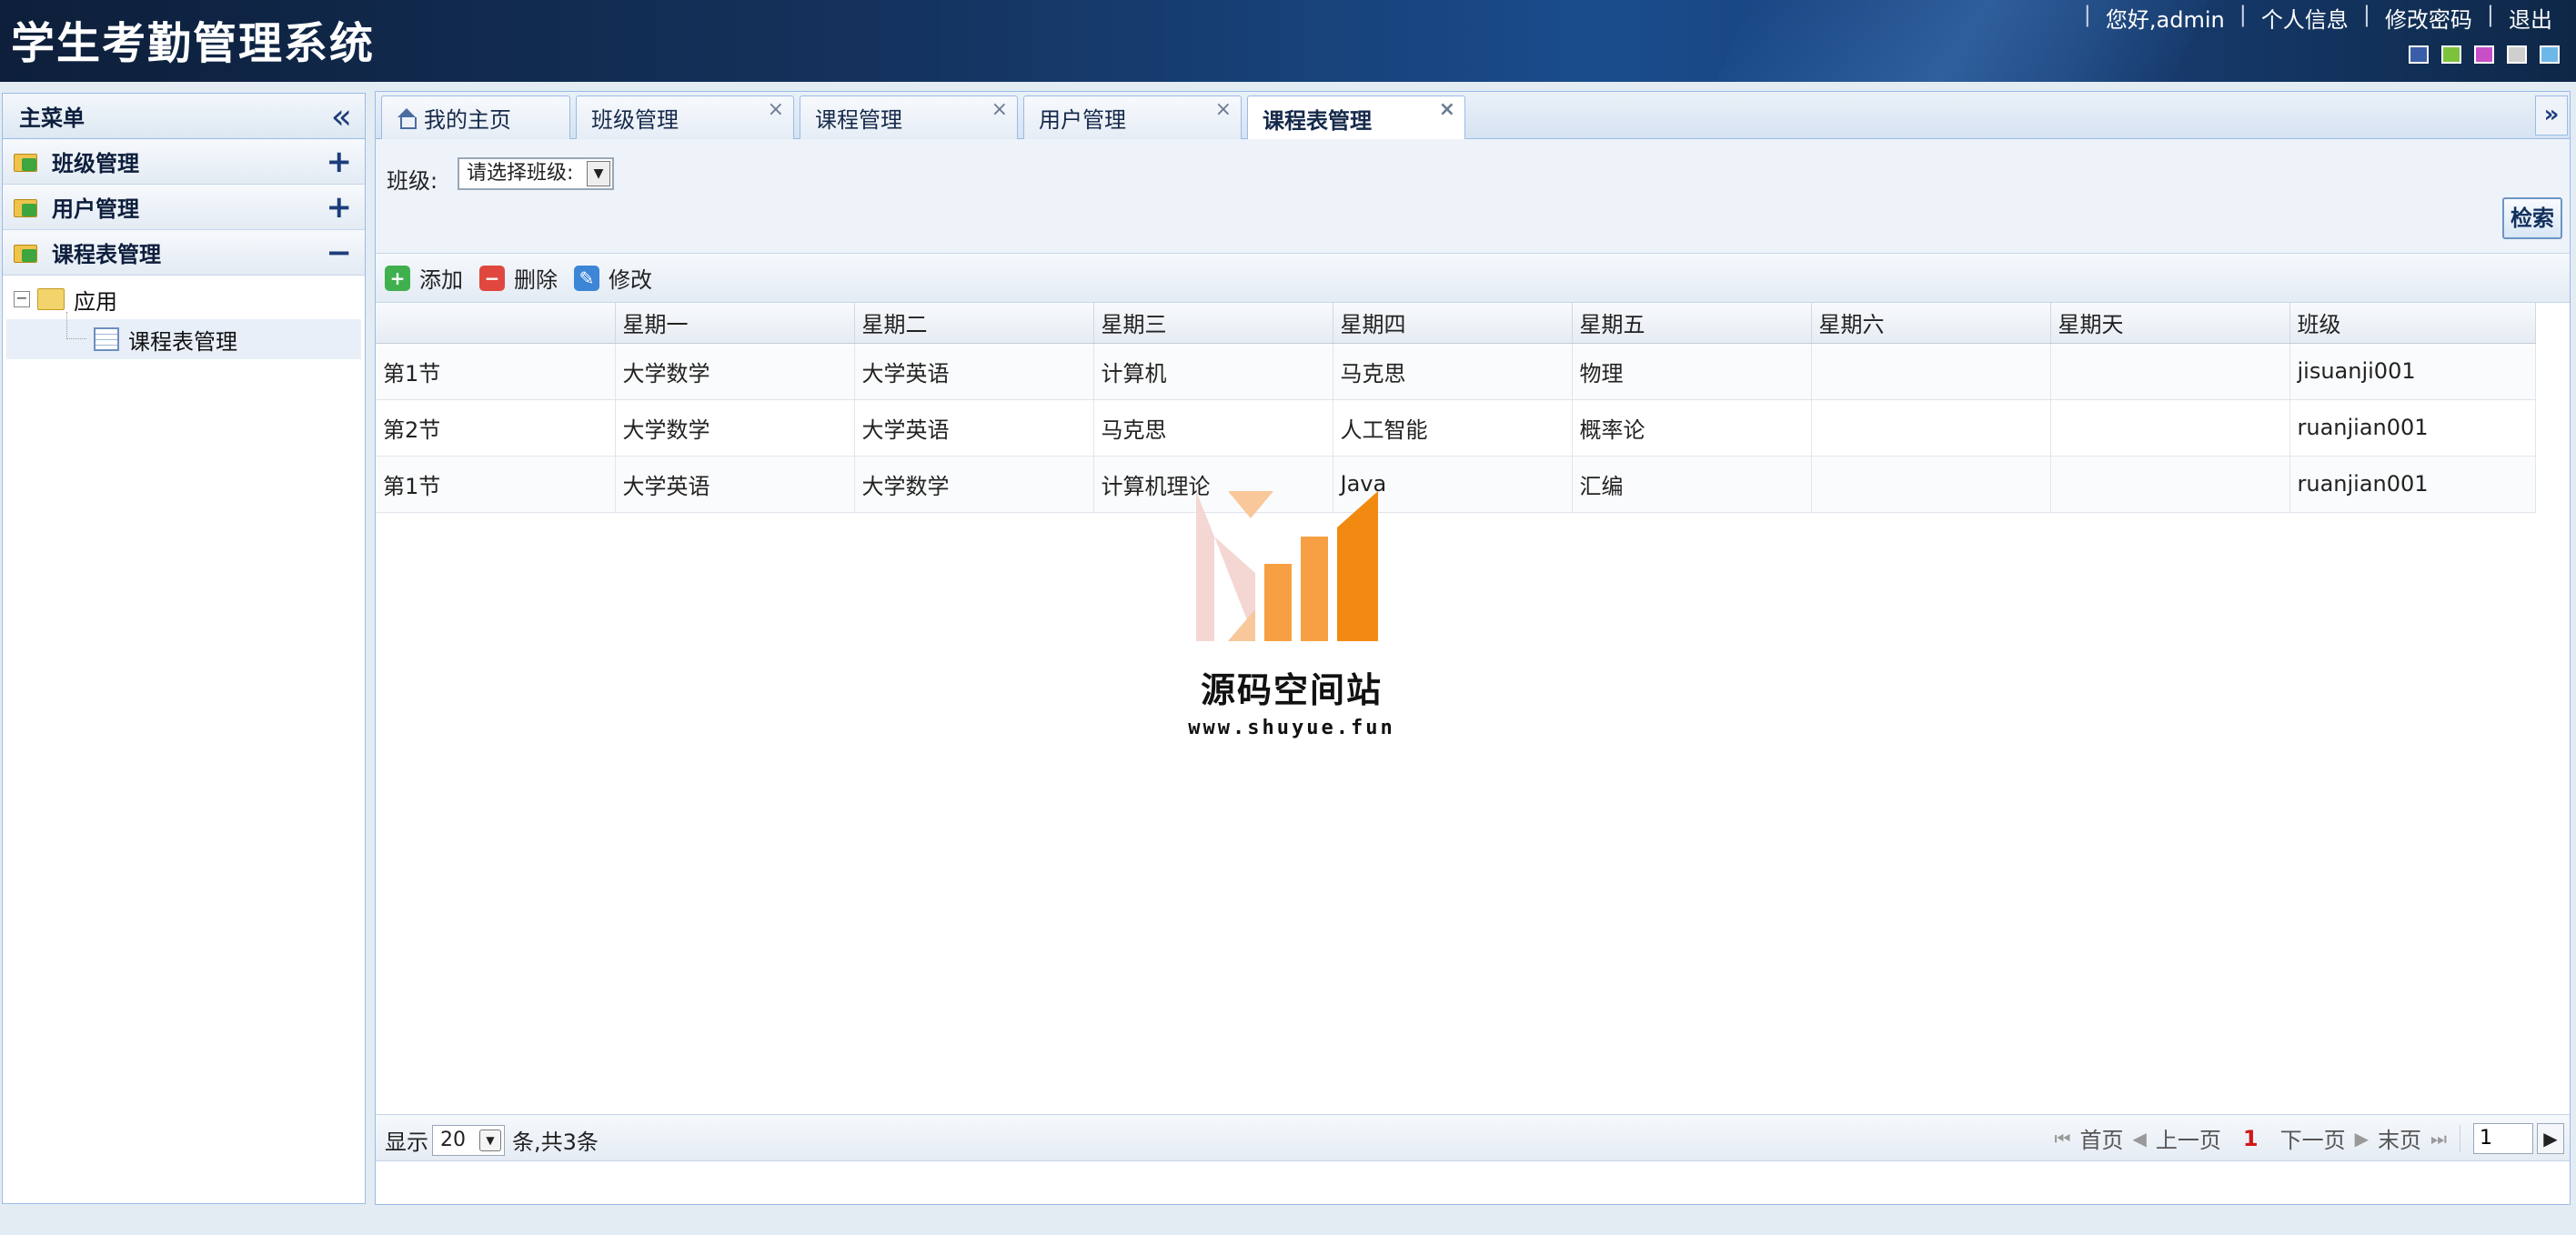  I want to click on prev-page-link: 上一页, so click(2188, 1138).